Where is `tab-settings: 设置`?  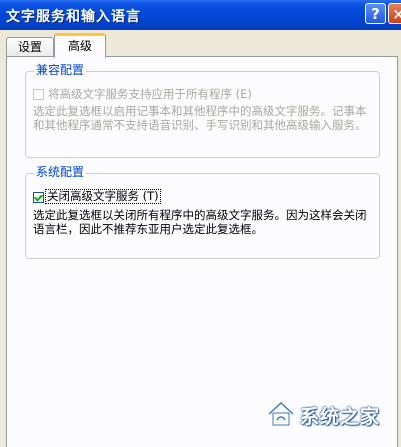 tab-settings: 设置 is located at coordinates (30, 47).